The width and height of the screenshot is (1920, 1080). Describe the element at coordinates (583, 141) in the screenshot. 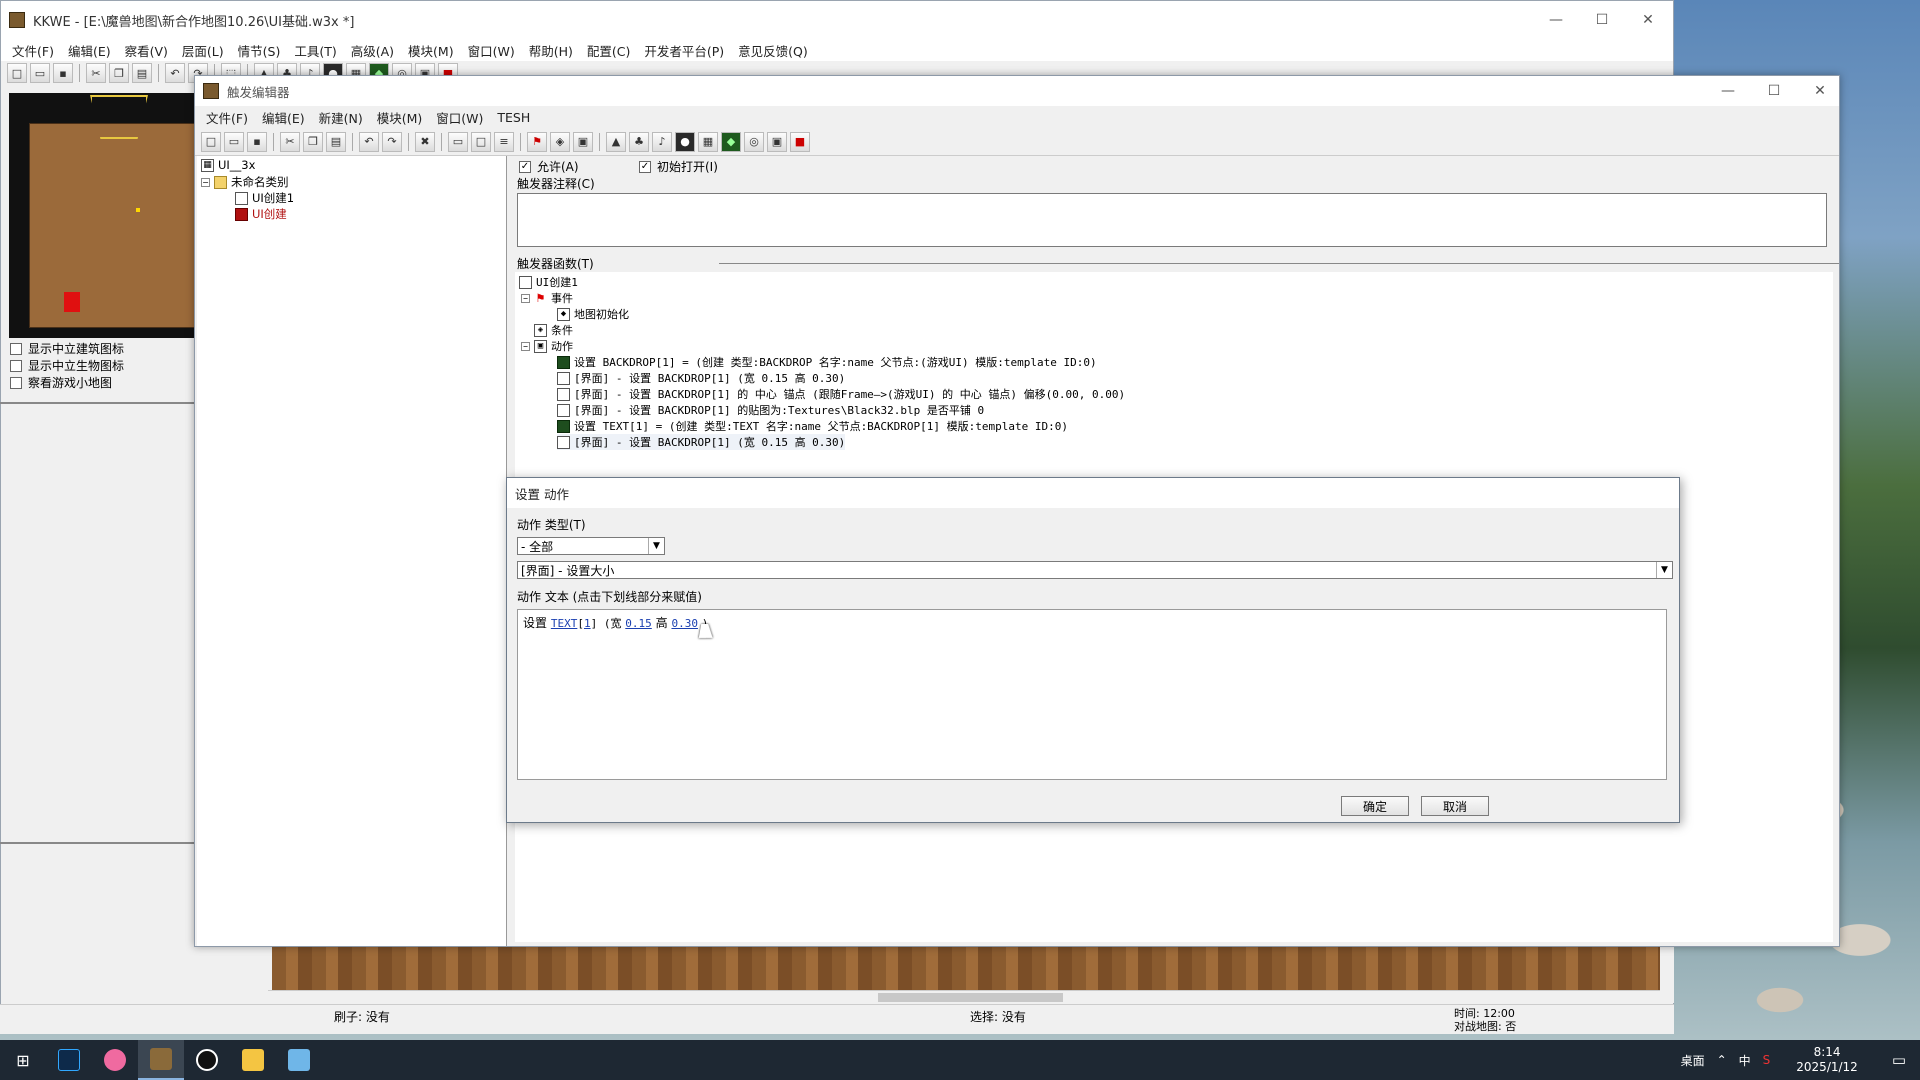

I see `new-action-icon: ▣` at that location.